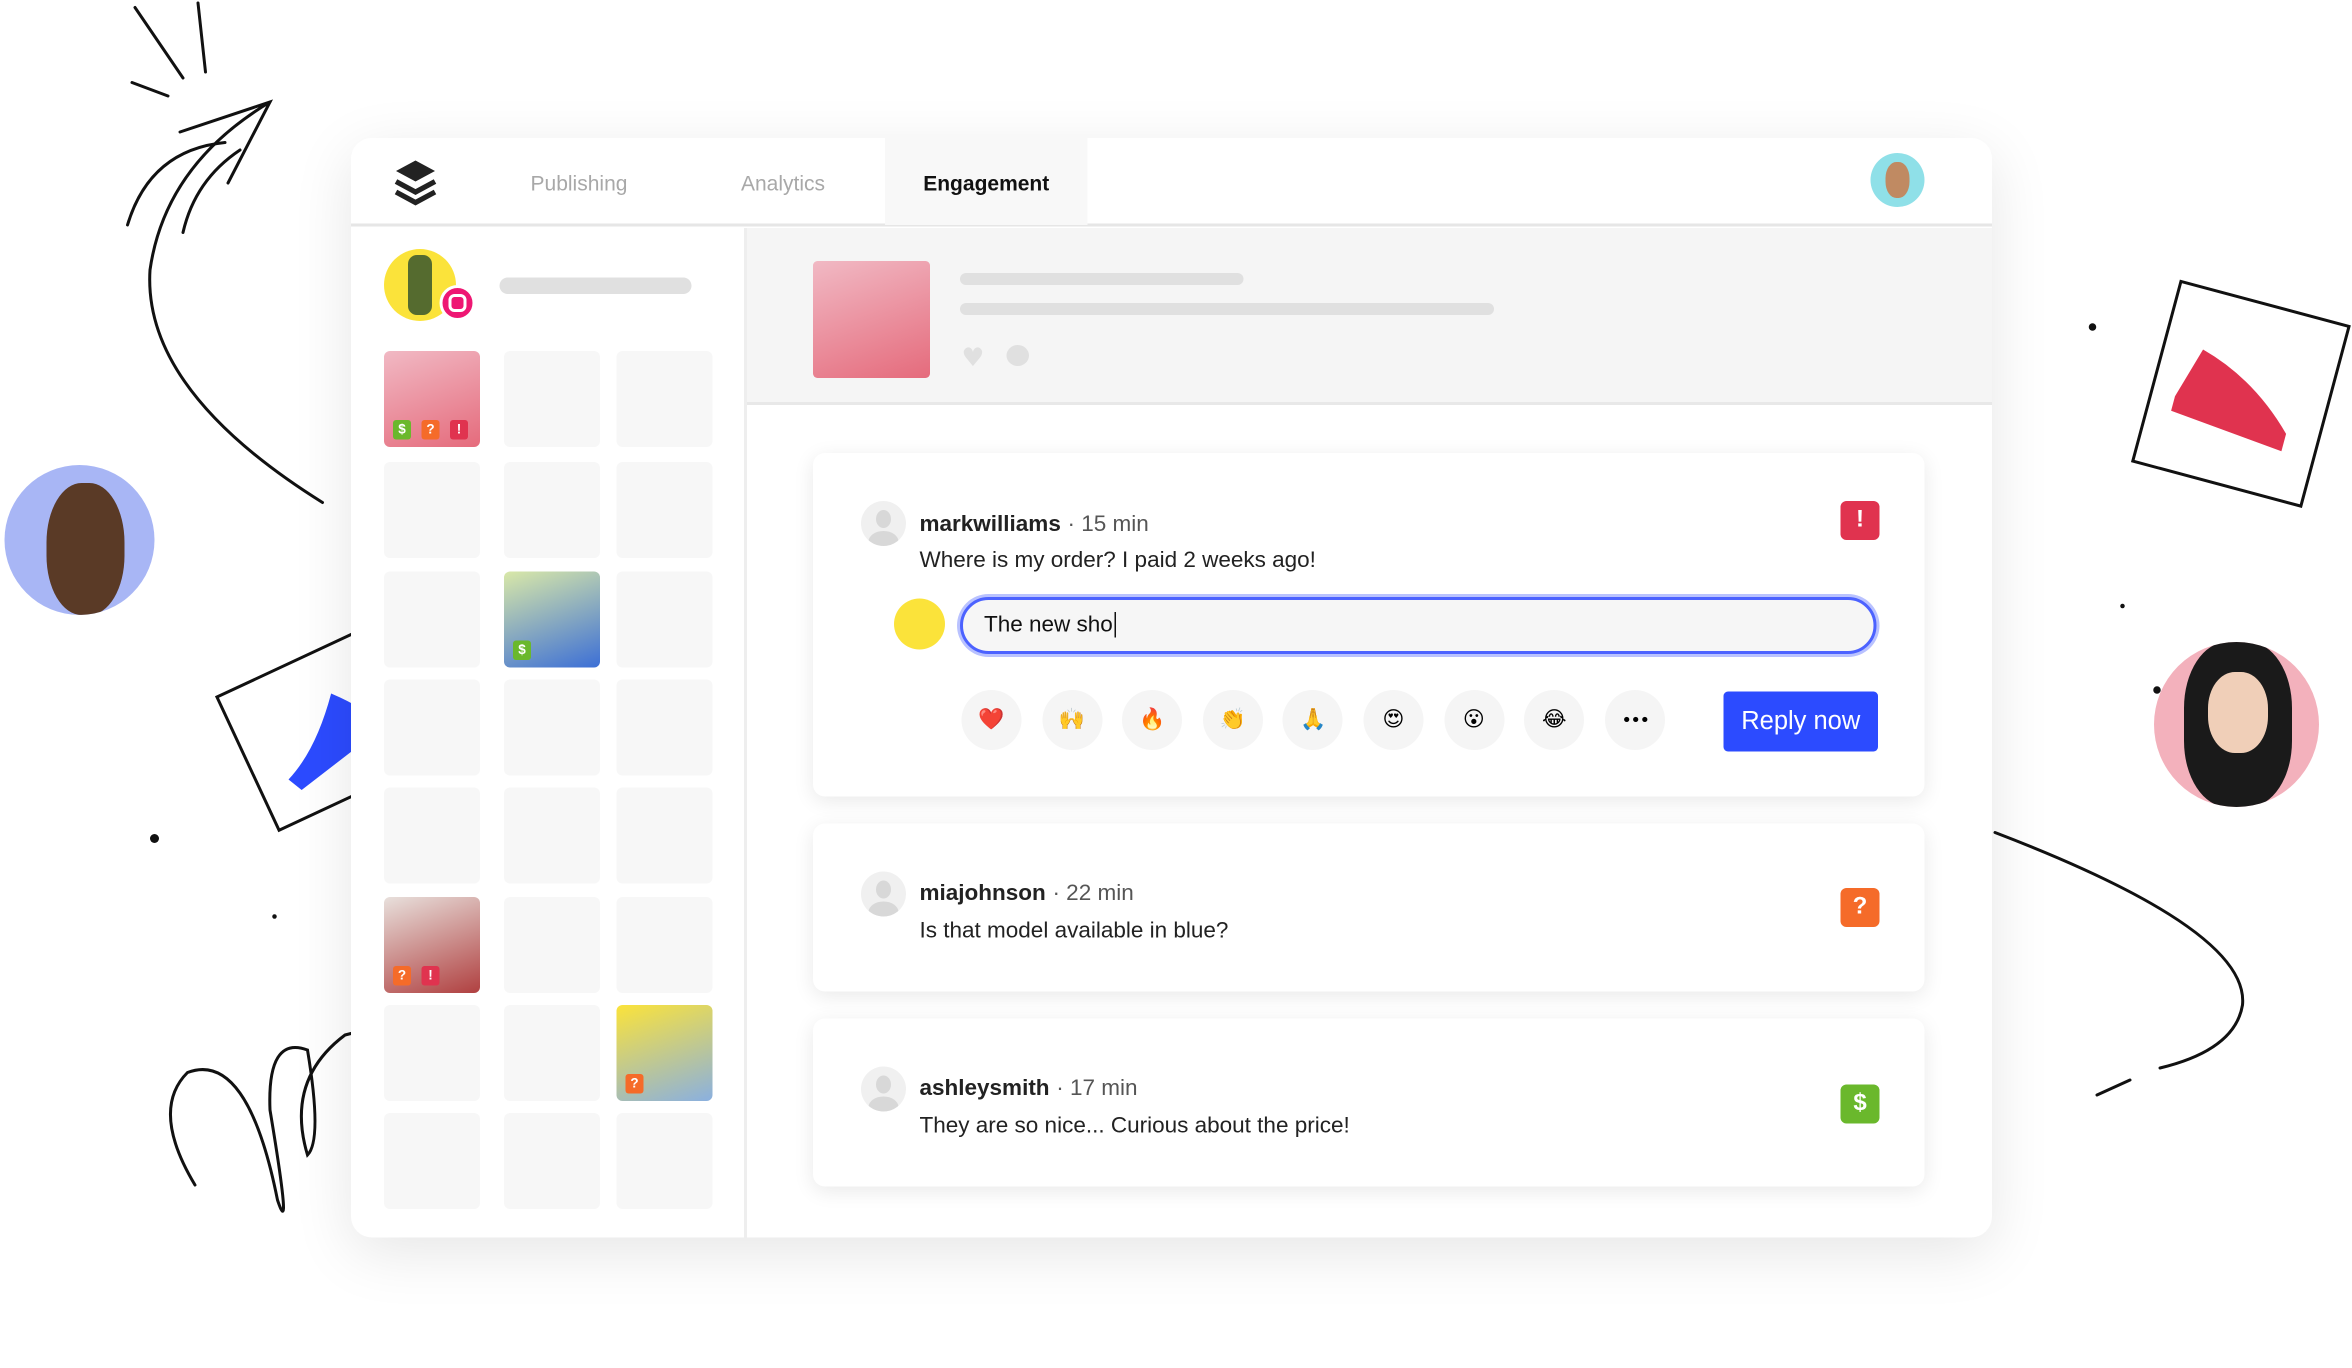 This screenshot has height=1368, width=2352. What do you see at coordinates (432, 399) in the screenshot?
I see `media-tile: $?!` at bounding box center [432, 399].